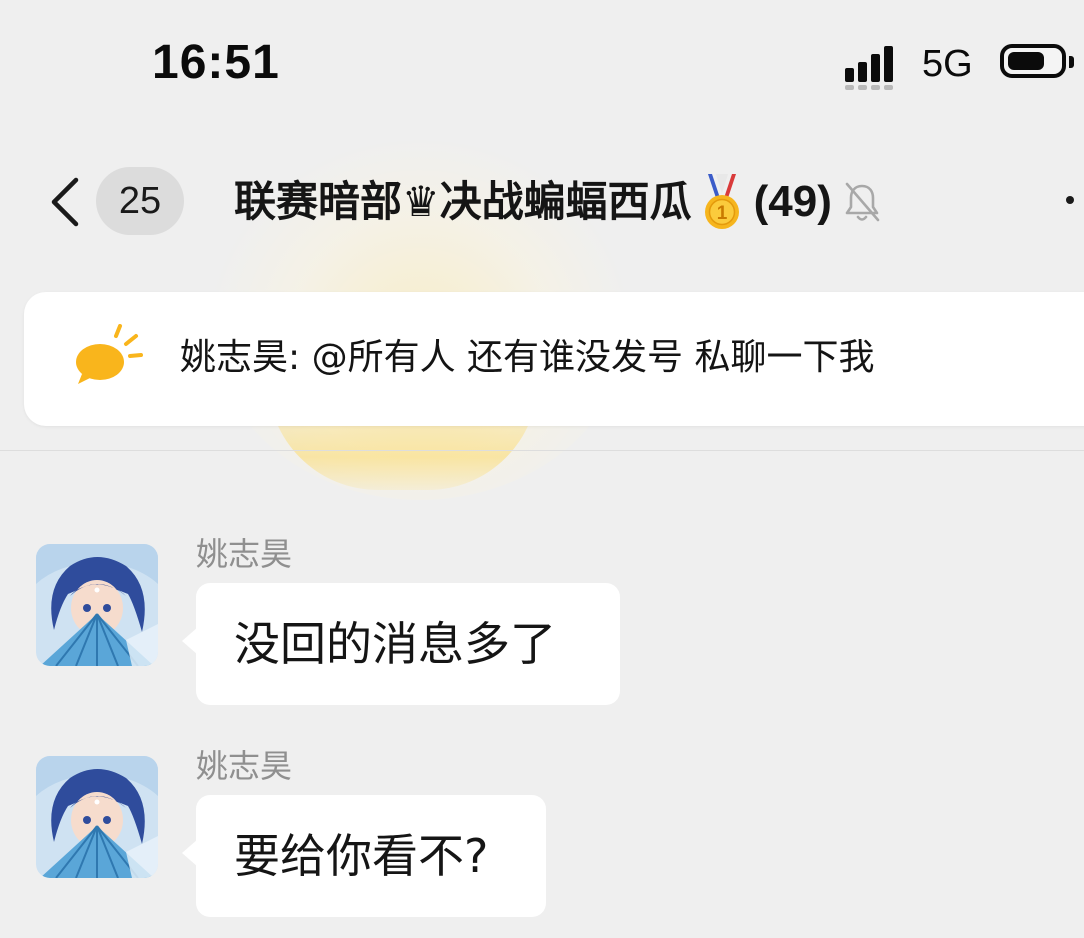  What do you see at coordinates (947, 64) in the screenshot?
I see `network-type: 5G` at bounding box center [947, 64].